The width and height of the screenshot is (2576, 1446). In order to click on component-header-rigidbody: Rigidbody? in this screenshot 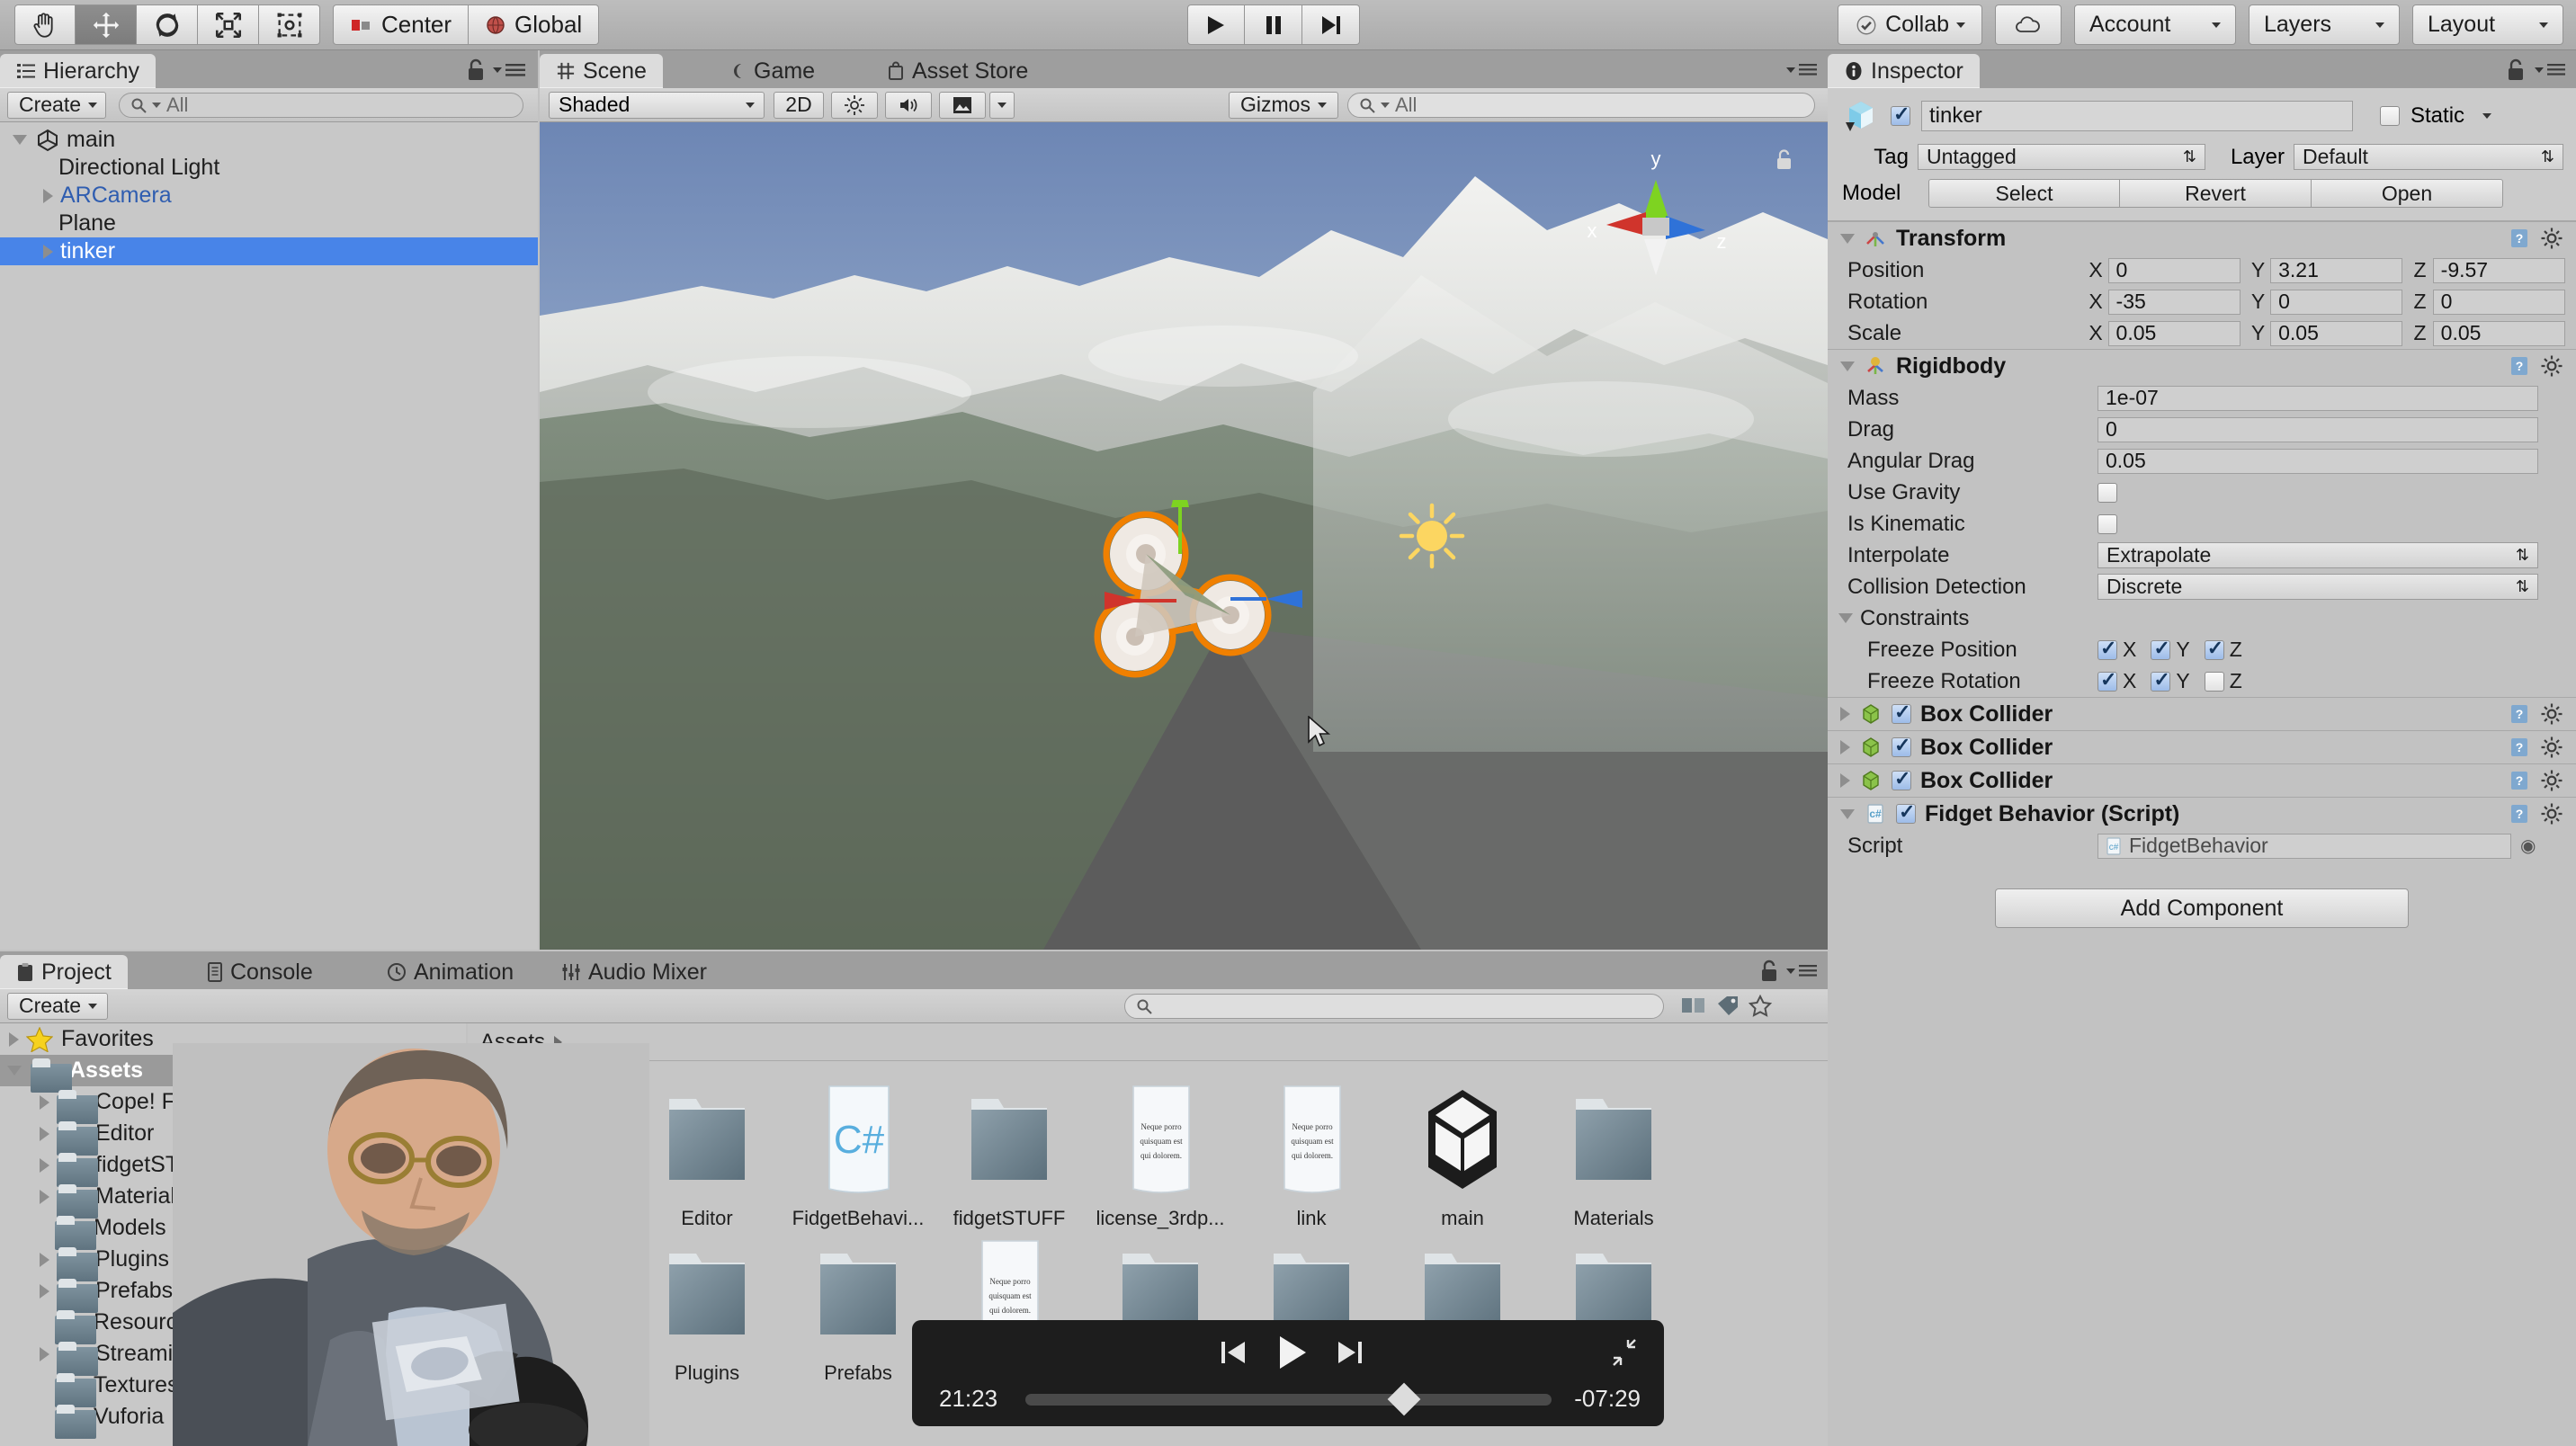, I will do `click(2202, 366)`.